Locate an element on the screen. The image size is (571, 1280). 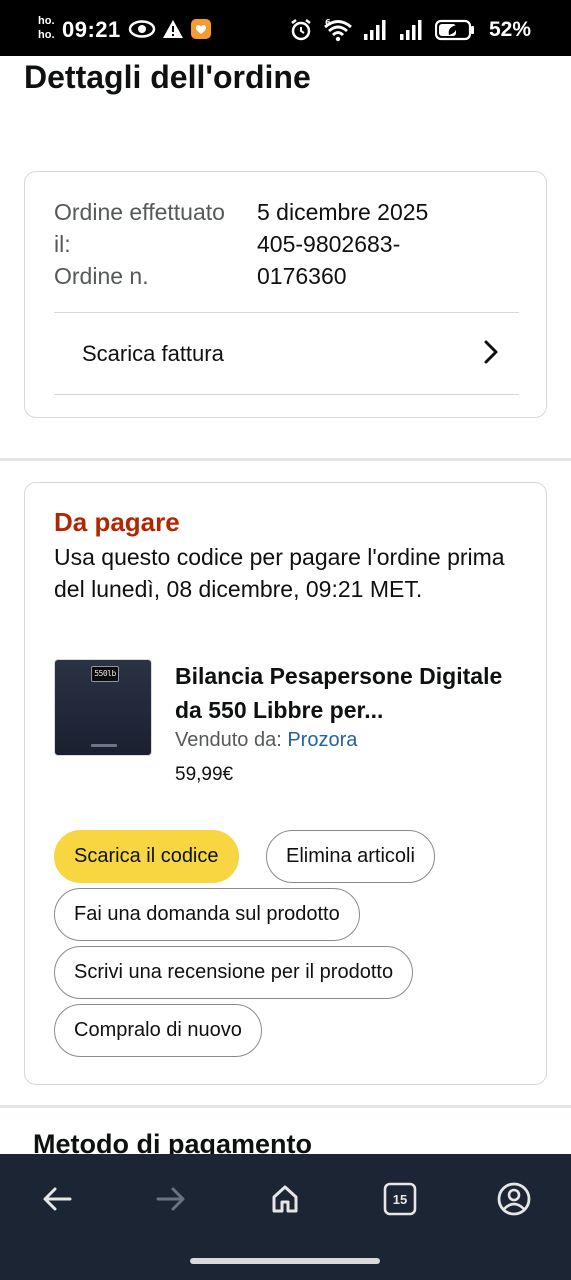
browser-bottom-nav: 15 is located at coordinates (285, 1217).